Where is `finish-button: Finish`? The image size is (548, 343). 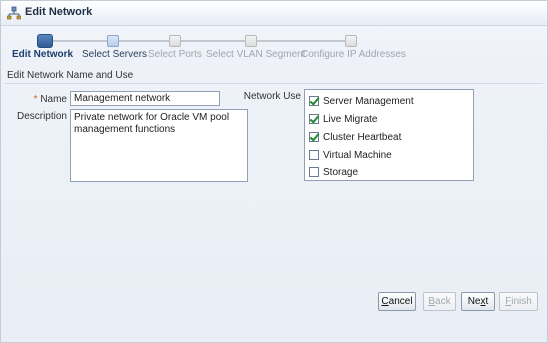 finish-button: Finish is located at coordinates (518, 301).